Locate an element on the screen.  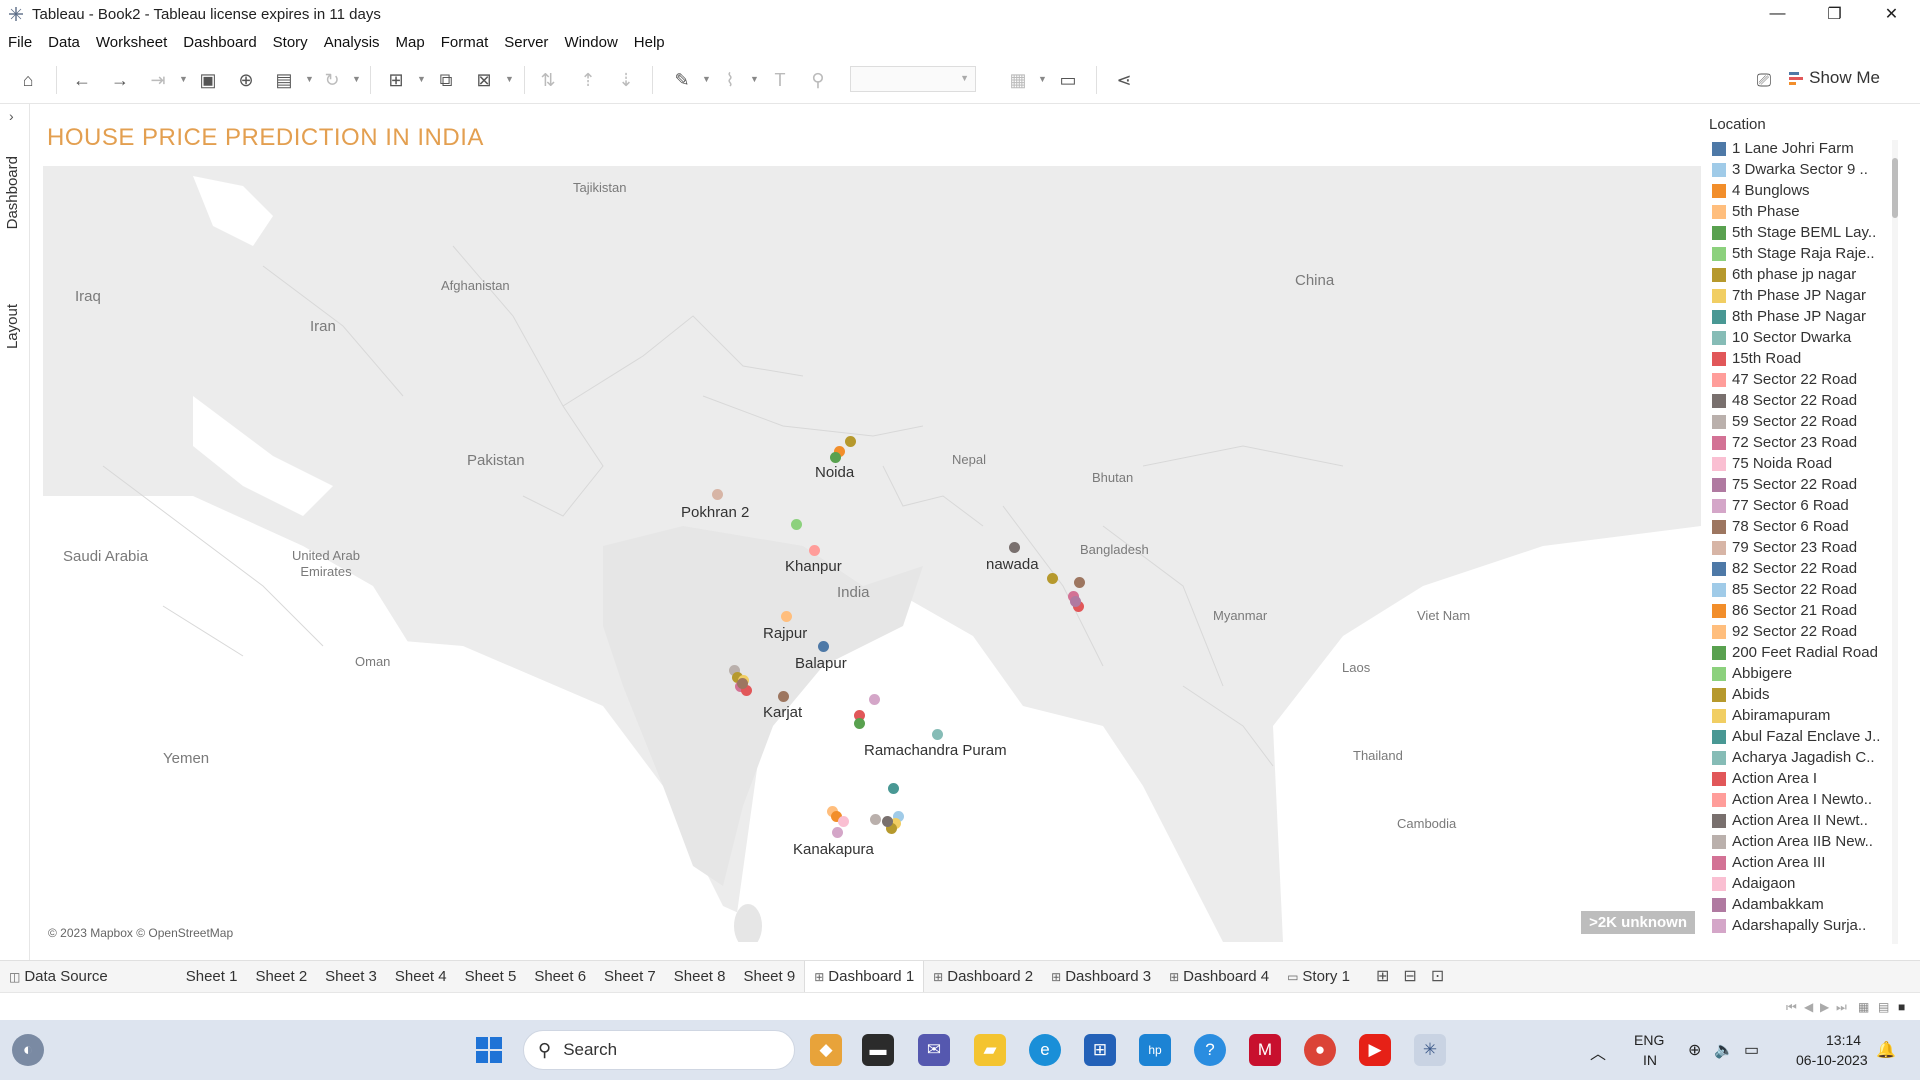
legend-item: 5th Stage BEML Lay.. is located at coordinates (1799, 232).